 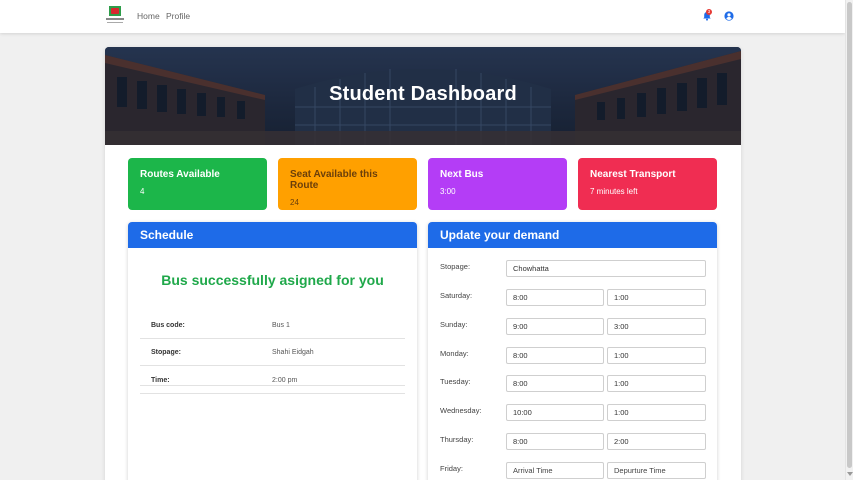 I want to click on stat-card-routes: Routes Available 4, so click(x=197, y=184).